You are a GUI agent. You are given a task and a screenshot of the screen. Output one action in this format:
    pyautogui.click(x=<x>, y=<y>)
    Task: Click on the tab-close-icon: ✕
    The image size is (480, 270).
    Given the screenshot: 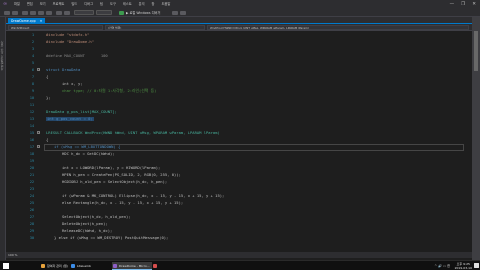 What is the action you would take?
    pyautogui.click(x=41, y=21)
    